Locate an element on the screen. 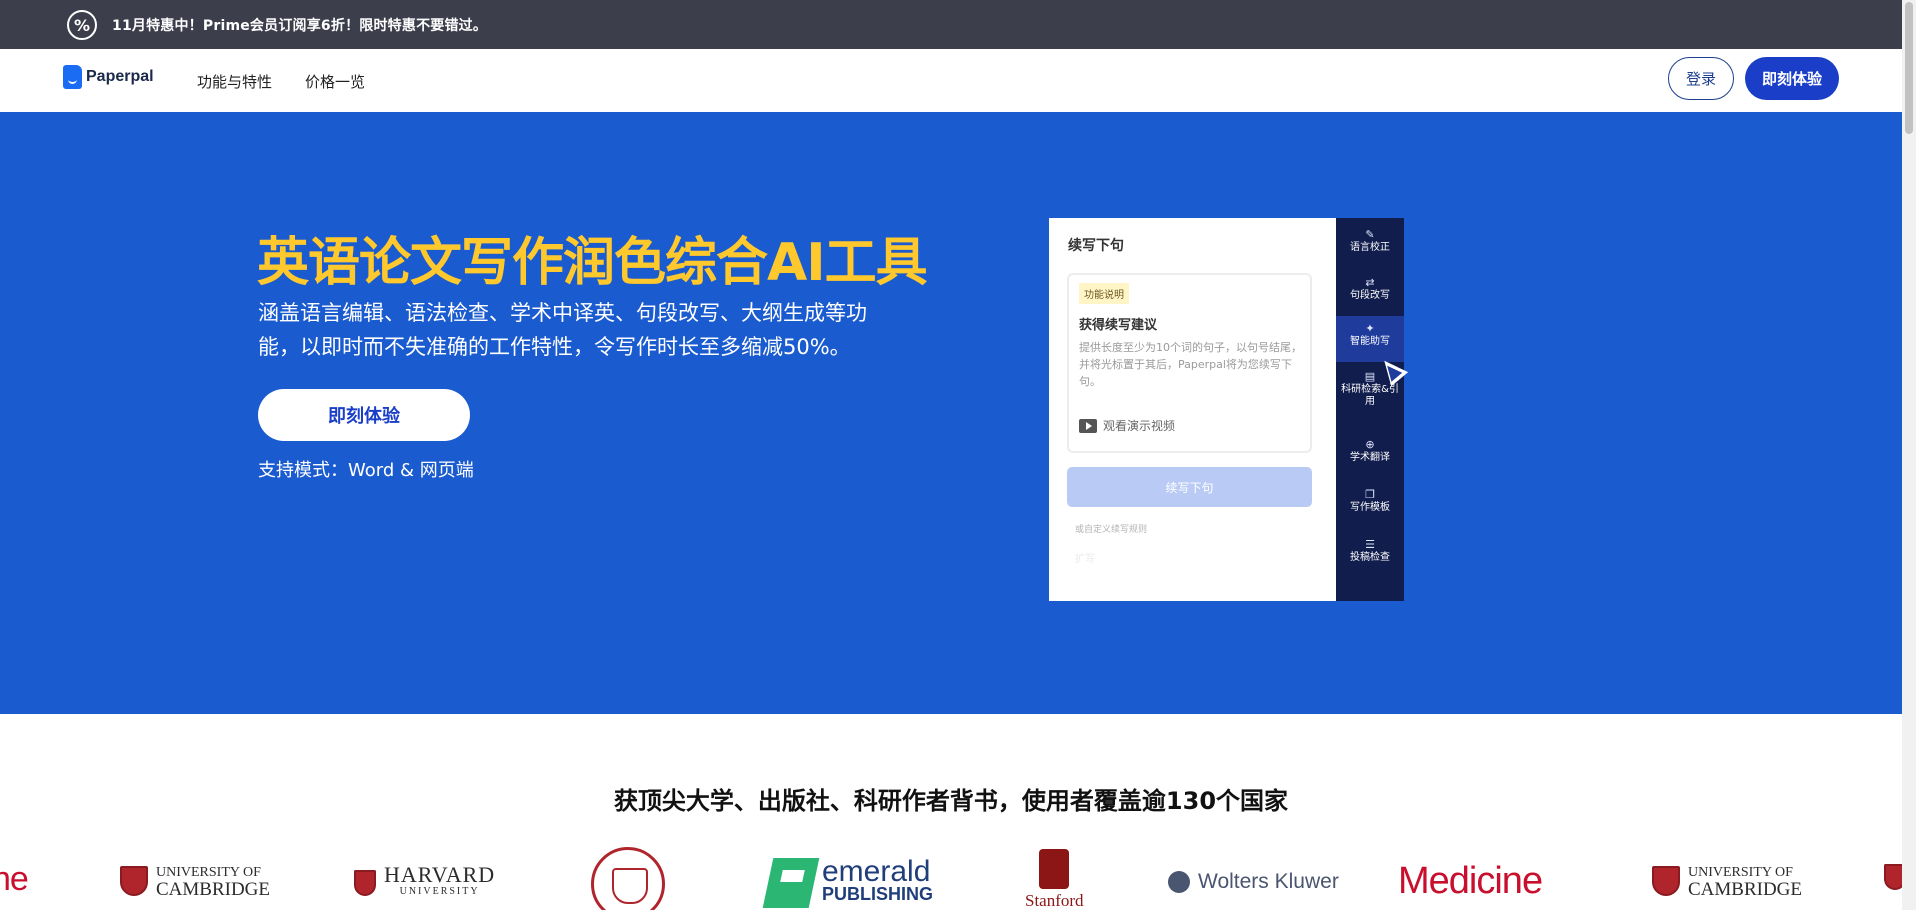 The image size is (1916, 910). wolters-kluwer-logo: Wolters Kluwer is located at coordinates (1253, 882).